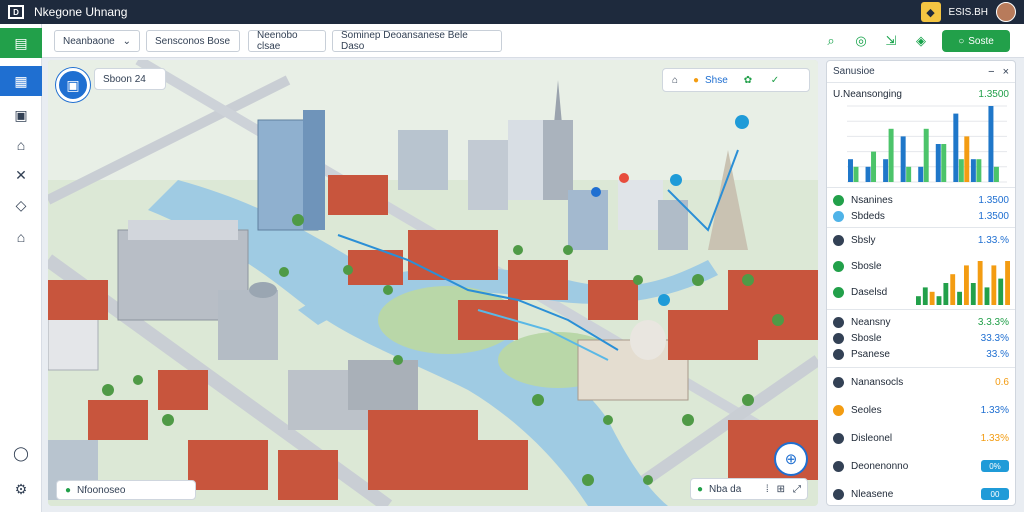 This screenshot has height=512, width=1024. I want to click on building-icon: ▣, so click(21, 115).